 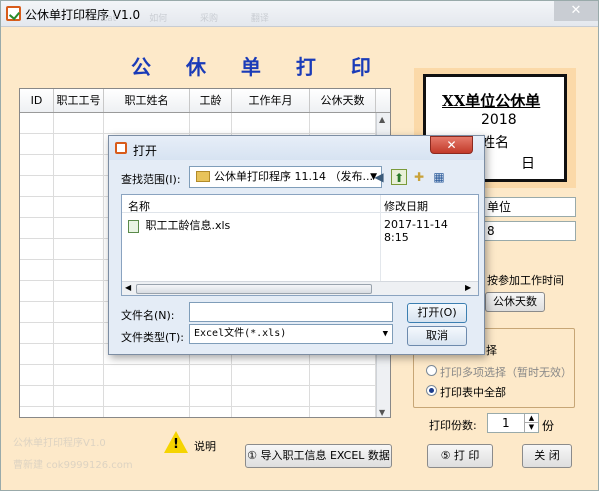 I want to click on slip-title: XX单位公休单, so click(x=491, y=101).